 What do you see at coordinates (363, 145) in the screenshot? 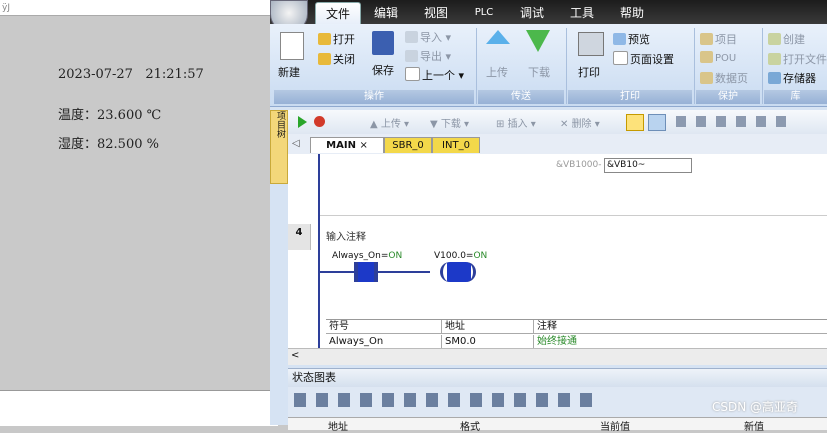
I see `close-icon: ×` at bounding box center [363, 145].